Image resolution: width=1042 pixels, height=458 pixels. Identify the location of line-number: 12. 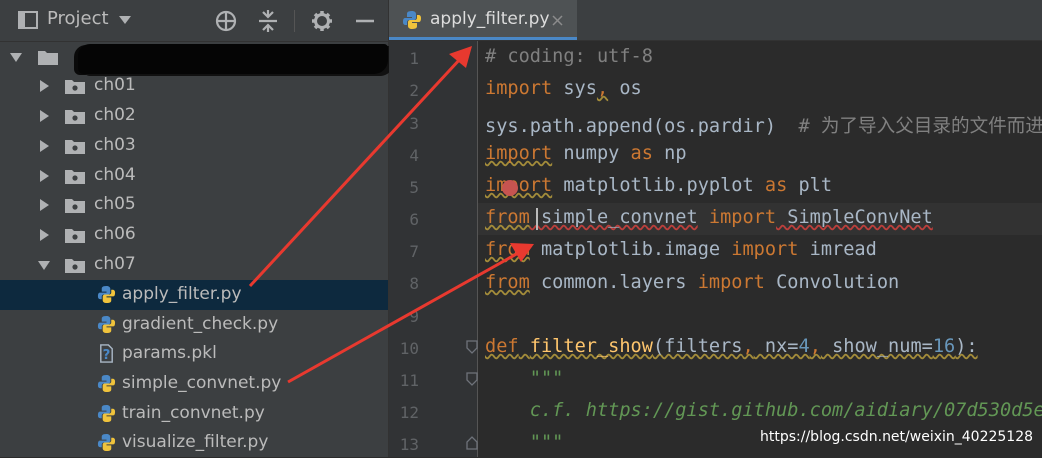
(409, 412).